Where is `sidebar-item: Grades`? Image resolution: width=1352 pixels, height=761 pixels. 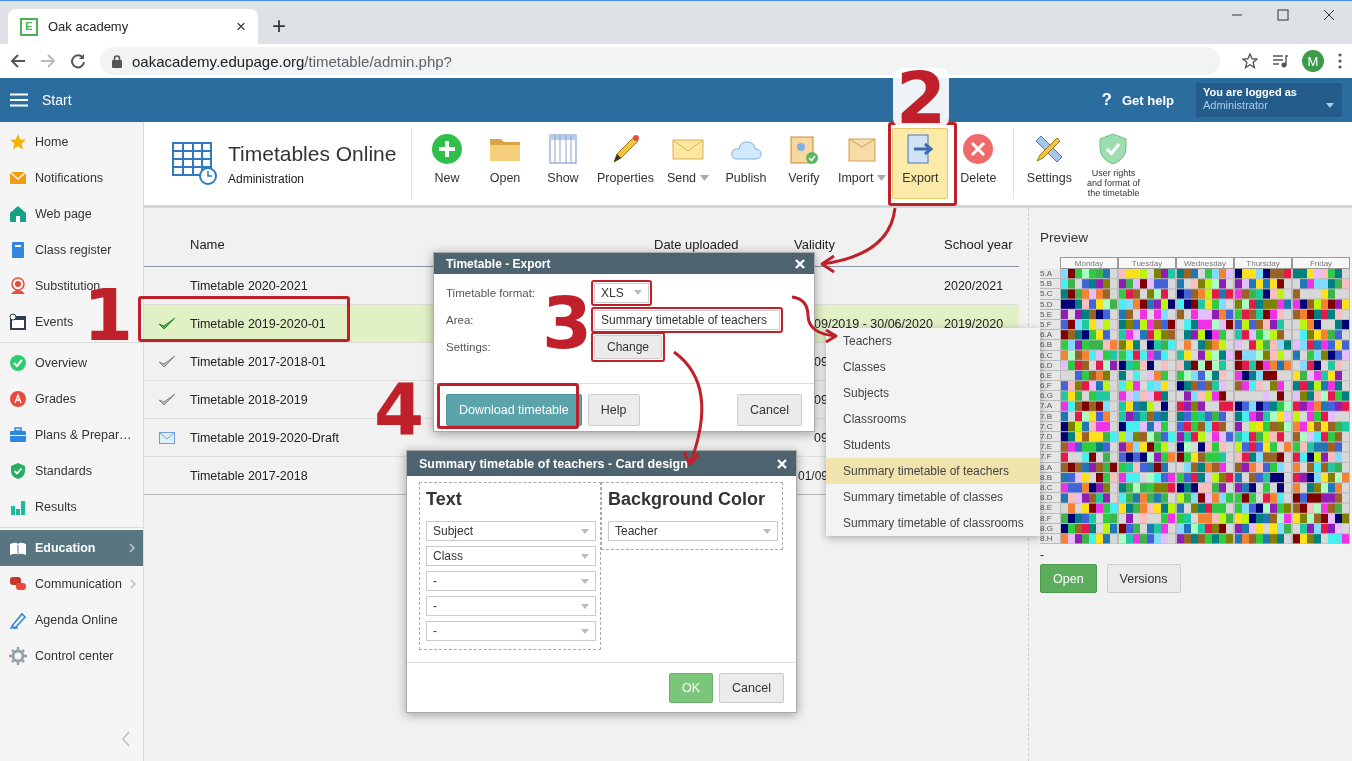 sidebar-item: Grades is located at coordinates (40, 399).